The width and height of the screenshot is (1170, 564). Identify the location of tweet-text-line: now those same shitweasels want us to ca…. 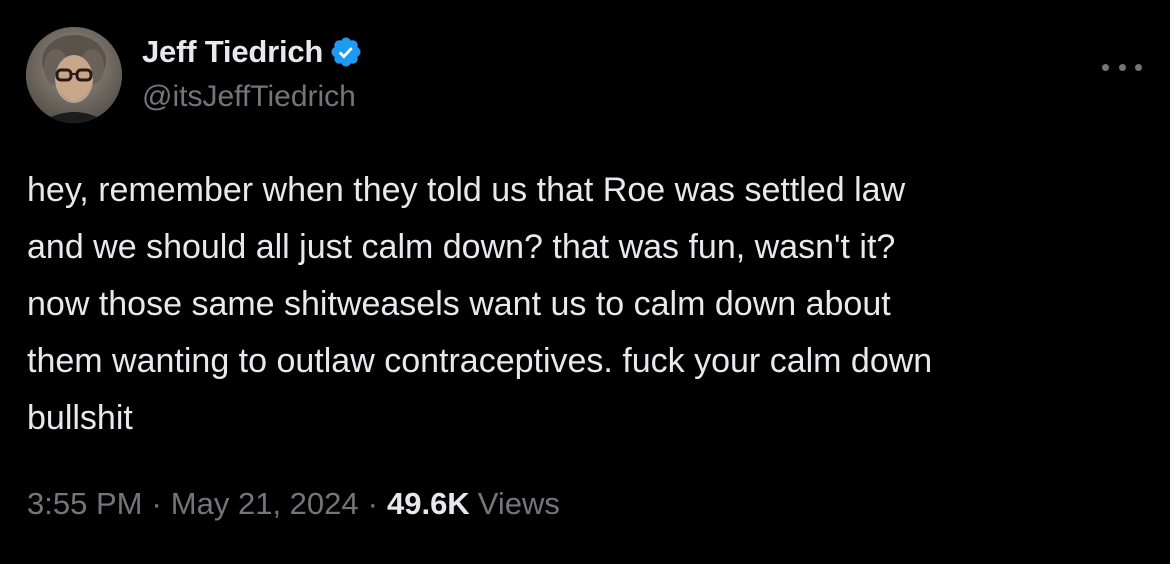
(459, 304).